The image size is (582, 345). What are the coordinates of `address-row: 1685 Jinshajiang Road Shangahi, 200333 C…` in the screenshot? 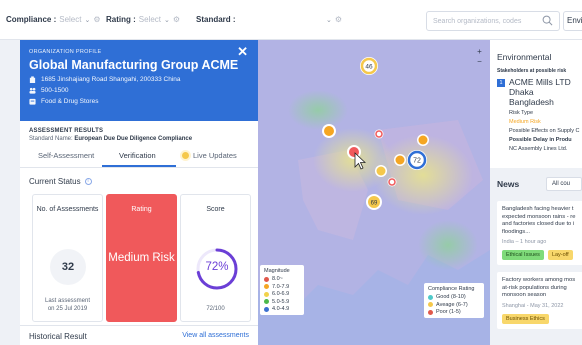 It's located at (139, 79).